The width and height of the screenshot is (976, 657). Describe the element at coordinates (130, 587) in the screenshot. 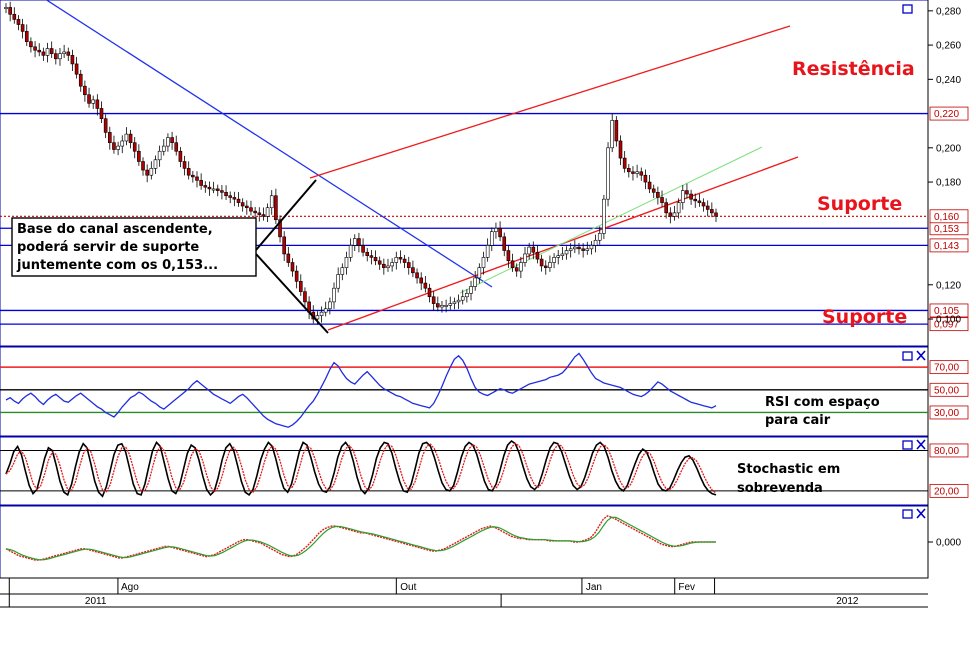

I see `month-label: Ago` at that location.